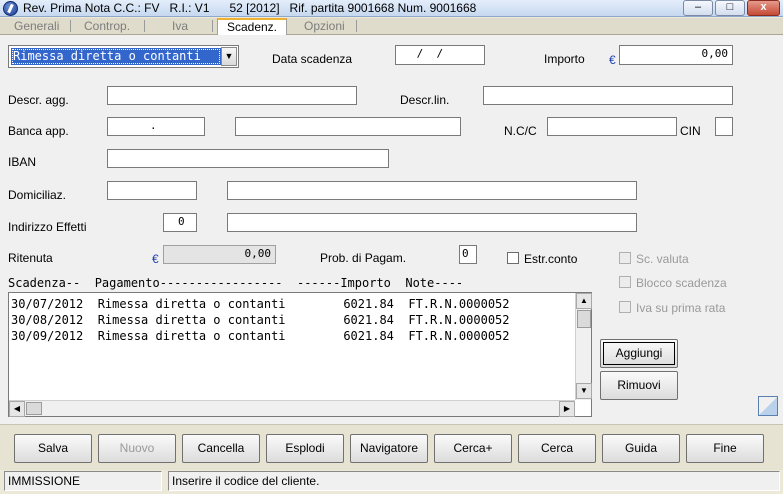  Describe the element at coordinates (47, 227) in the screenshot. I see `indirizzo-effetti-label: Indirizzo Effetti` at that location.